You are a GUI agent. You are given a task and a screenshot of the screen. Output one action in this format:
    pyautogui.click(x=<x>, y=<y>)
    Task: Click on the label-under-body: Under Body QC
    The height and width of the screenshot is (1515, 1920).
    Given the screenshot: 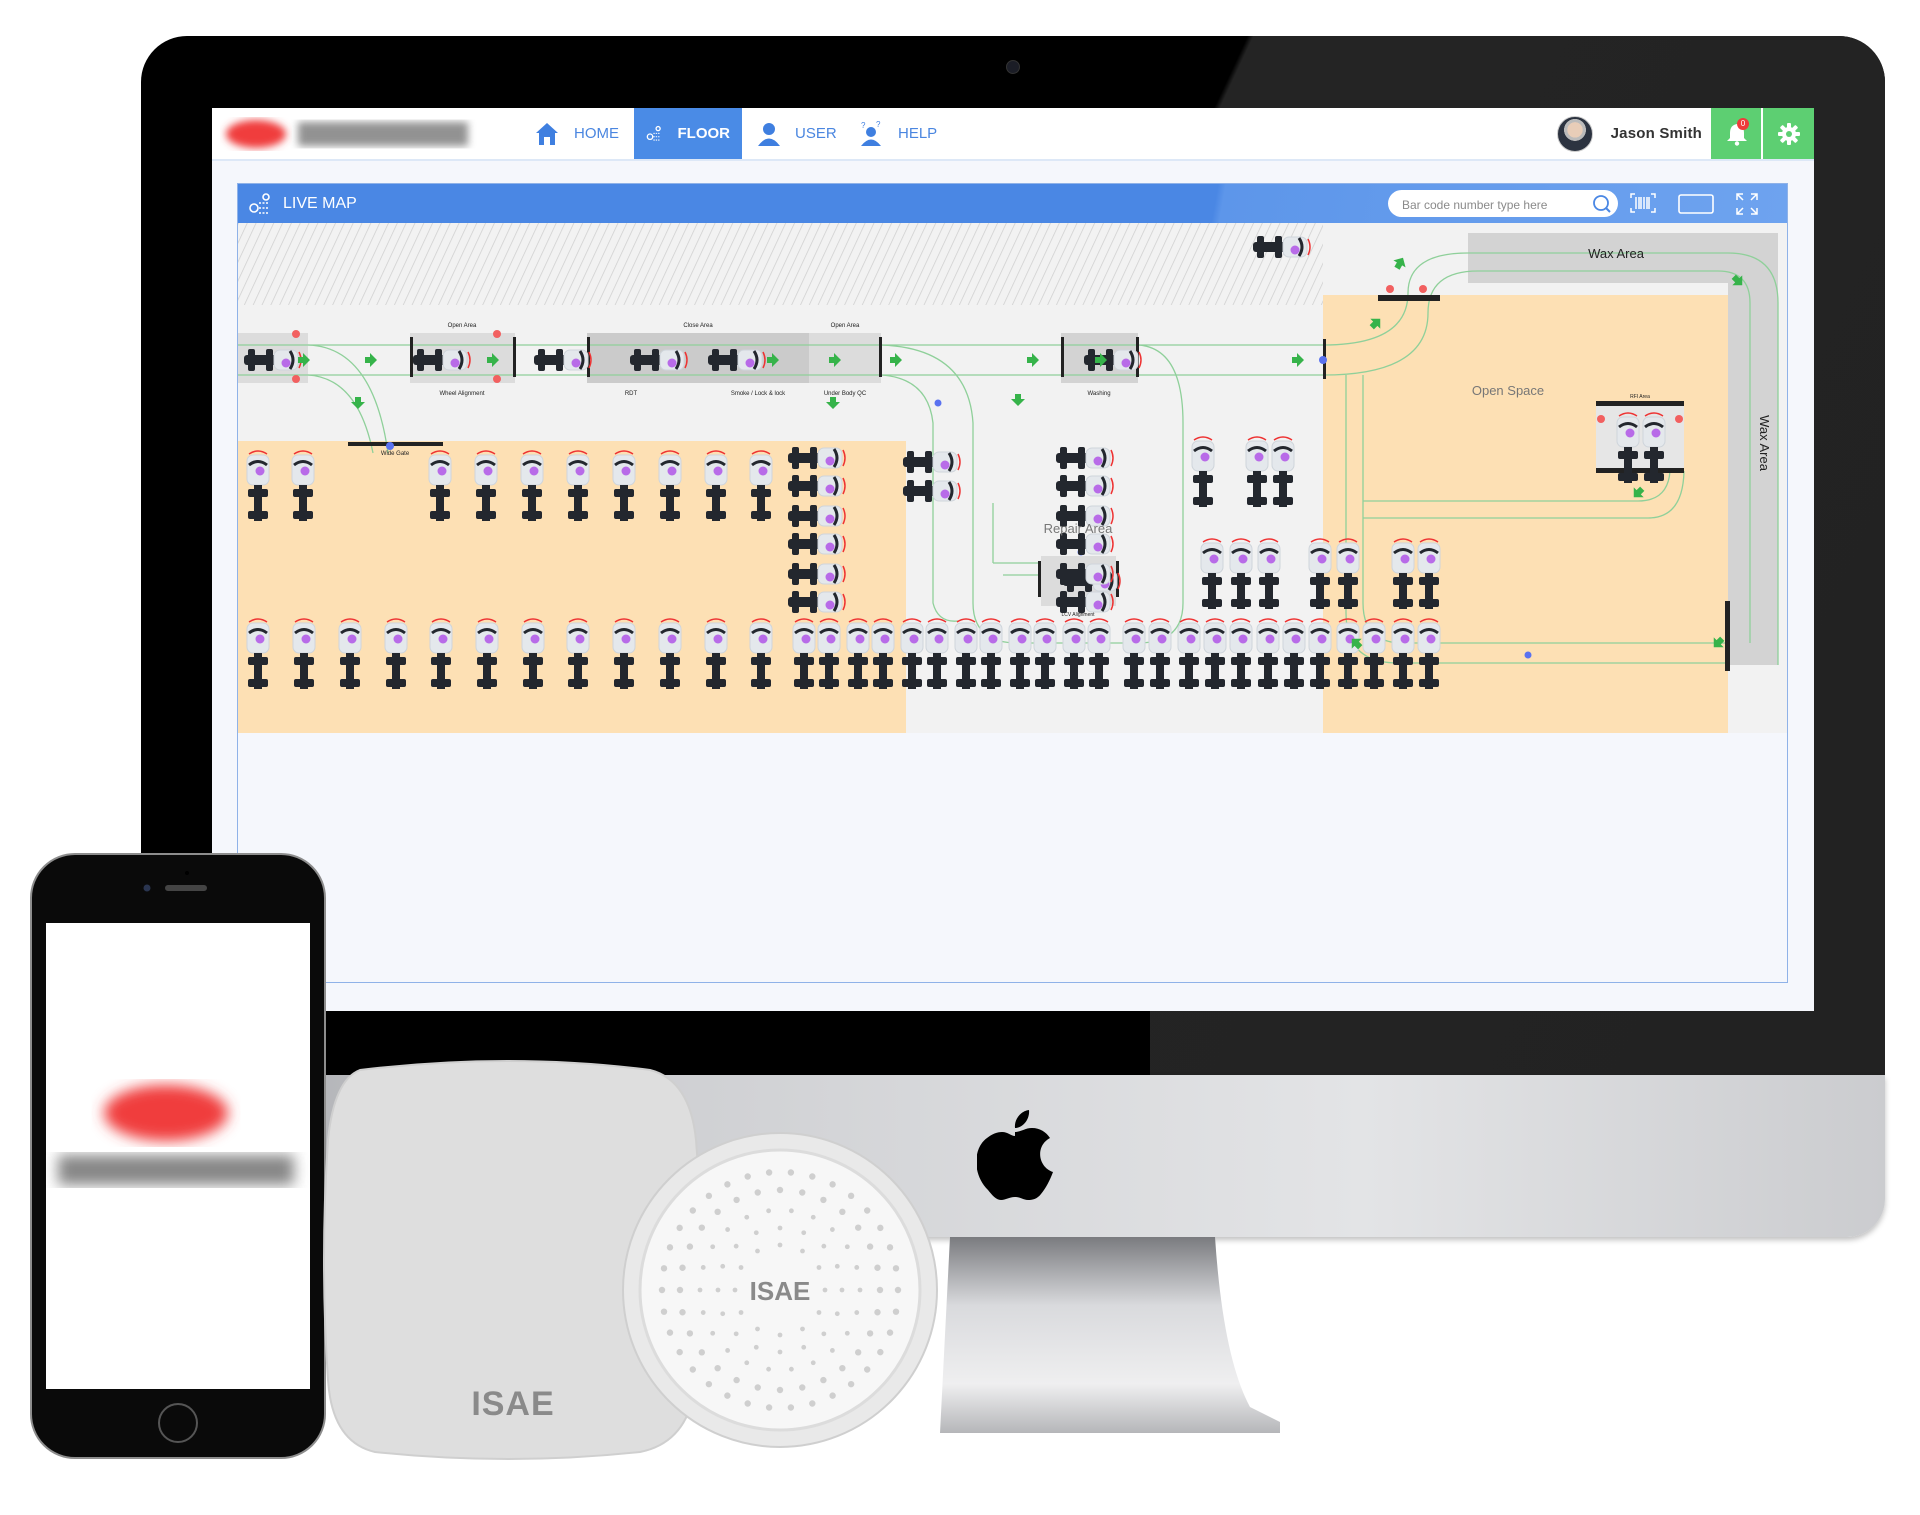 What is the action you would take?
    pyautogui.click(x=845, y=394)
    